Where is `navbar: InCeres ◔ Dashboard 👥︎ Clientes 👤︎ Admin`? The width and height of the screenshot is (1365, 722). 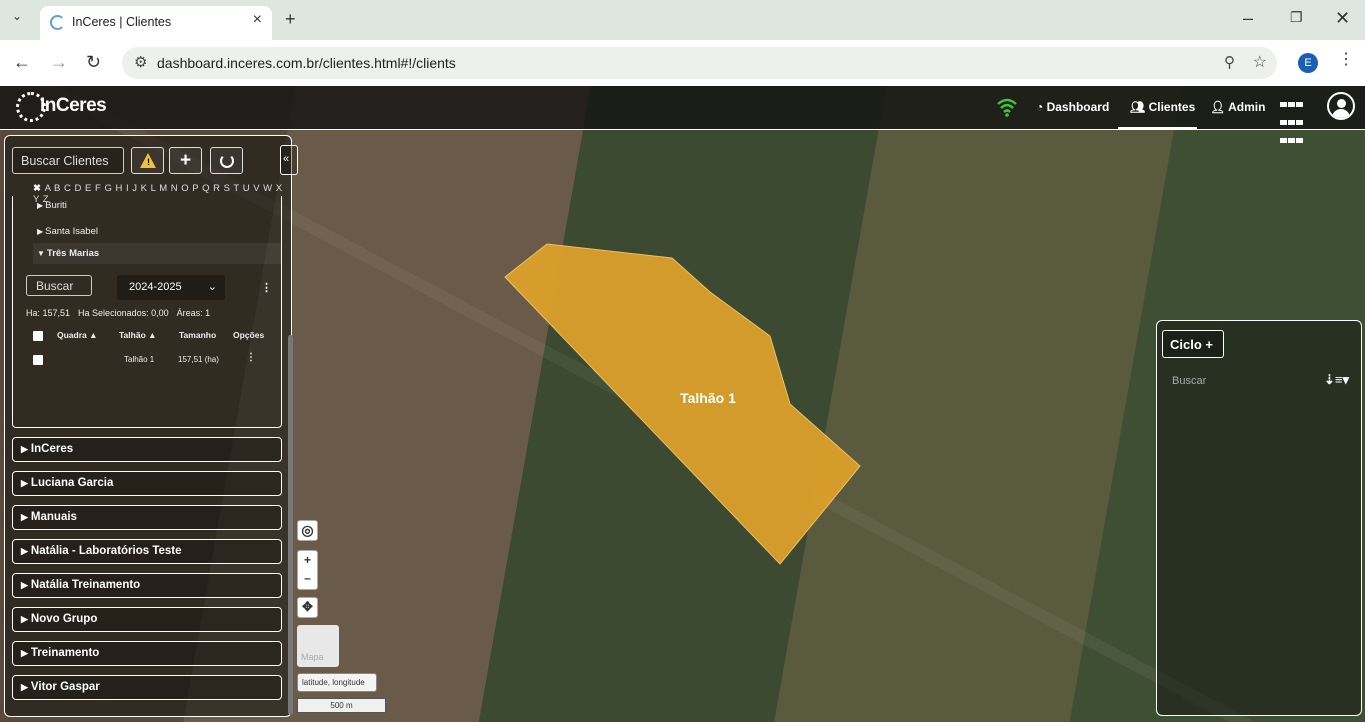
navbar: InCeres ◔ Dashboard 👥︎ Clientes 👤︎ Admin is located at coordinates (682, 114).